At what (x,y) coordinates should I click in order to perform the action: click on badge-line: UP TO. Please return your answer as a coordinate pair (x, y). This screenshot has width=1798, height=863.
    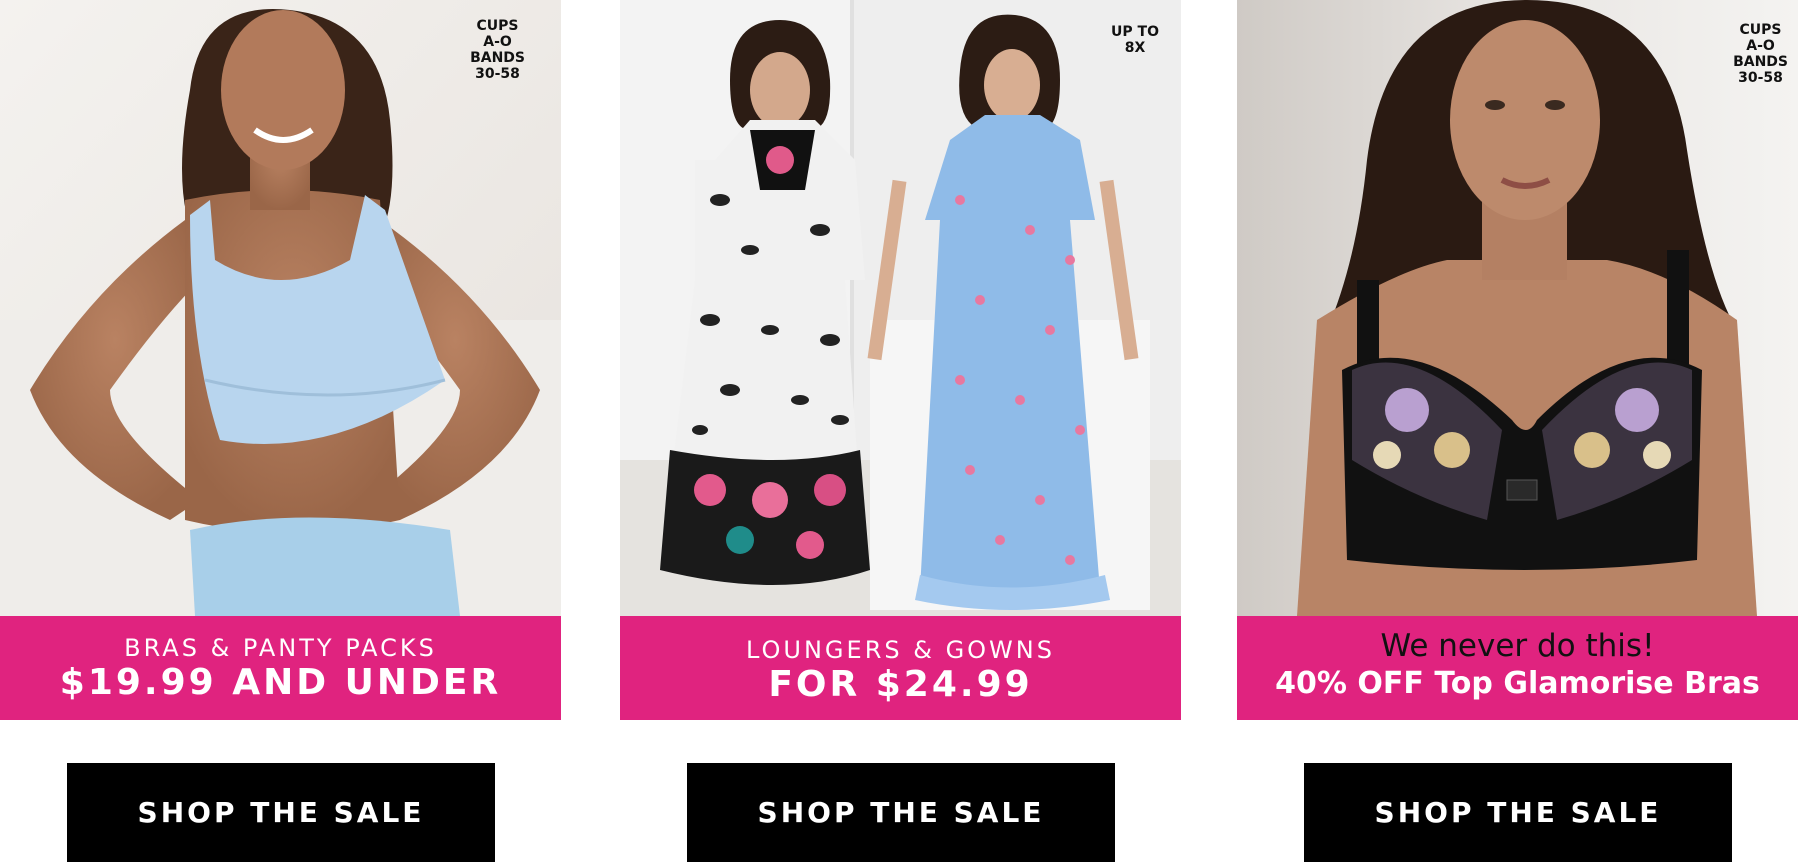
    Looking at the image, I should click on (1135, 32).